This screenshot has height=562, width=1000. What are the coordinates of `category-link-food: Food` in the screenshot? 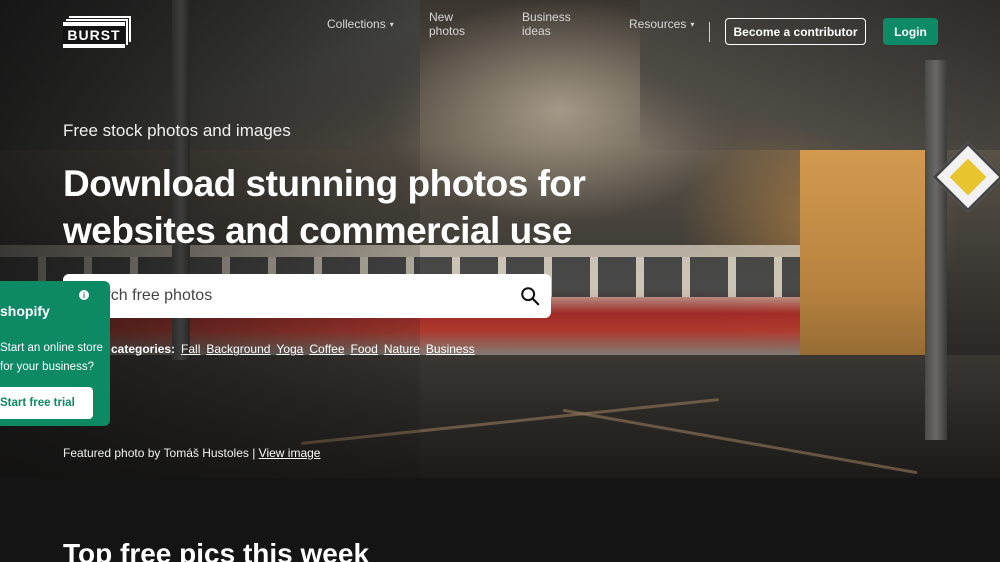 It's located at (364, 349).